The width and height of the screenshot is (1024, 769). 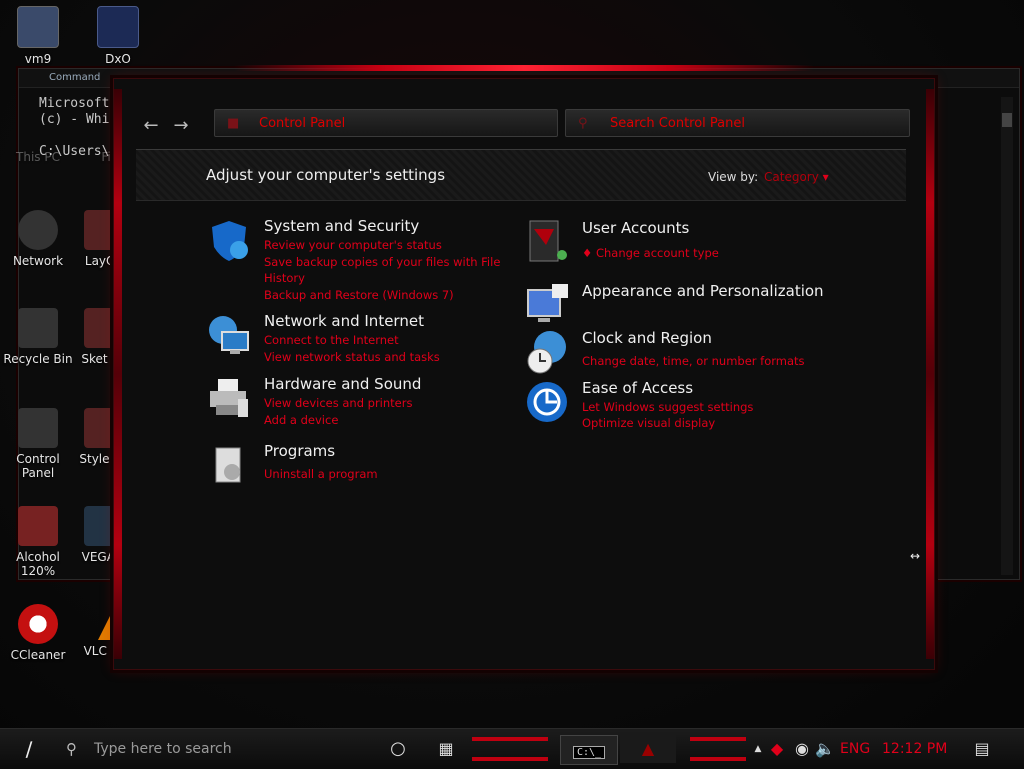 What do you see at coordinates (321, 474) in the screenshot?
I see `category-link: Uninstall a program` at bounding box center [321, 474].